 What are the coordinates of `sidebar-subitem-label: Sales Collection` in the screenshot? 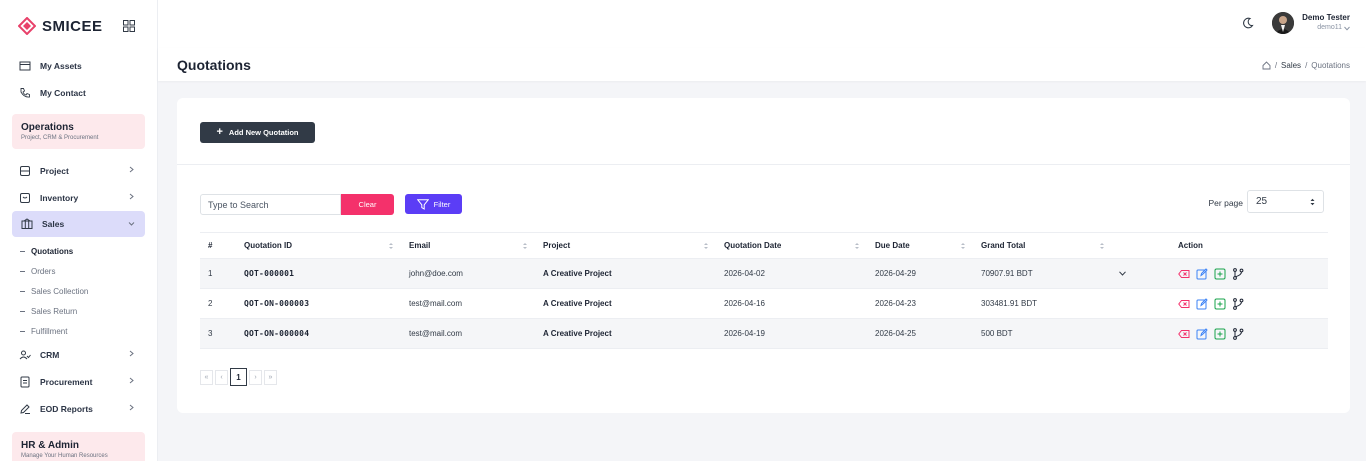 It's located at (60, 291).